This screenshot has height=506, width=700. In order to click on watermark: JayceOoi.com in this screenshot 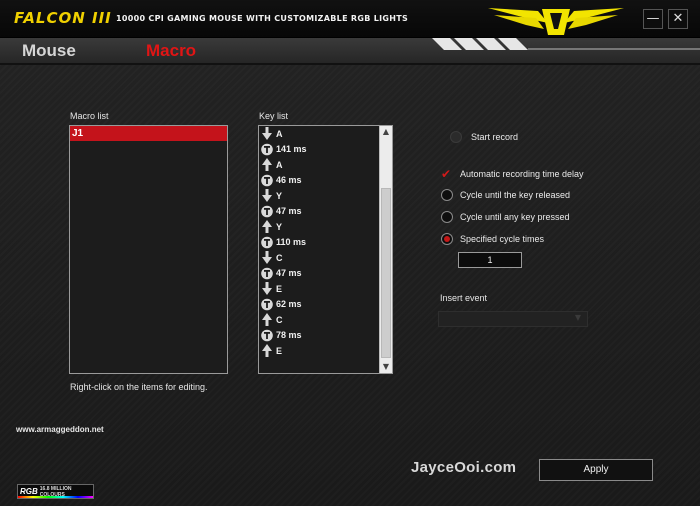, I will do `click(464, 467)`.